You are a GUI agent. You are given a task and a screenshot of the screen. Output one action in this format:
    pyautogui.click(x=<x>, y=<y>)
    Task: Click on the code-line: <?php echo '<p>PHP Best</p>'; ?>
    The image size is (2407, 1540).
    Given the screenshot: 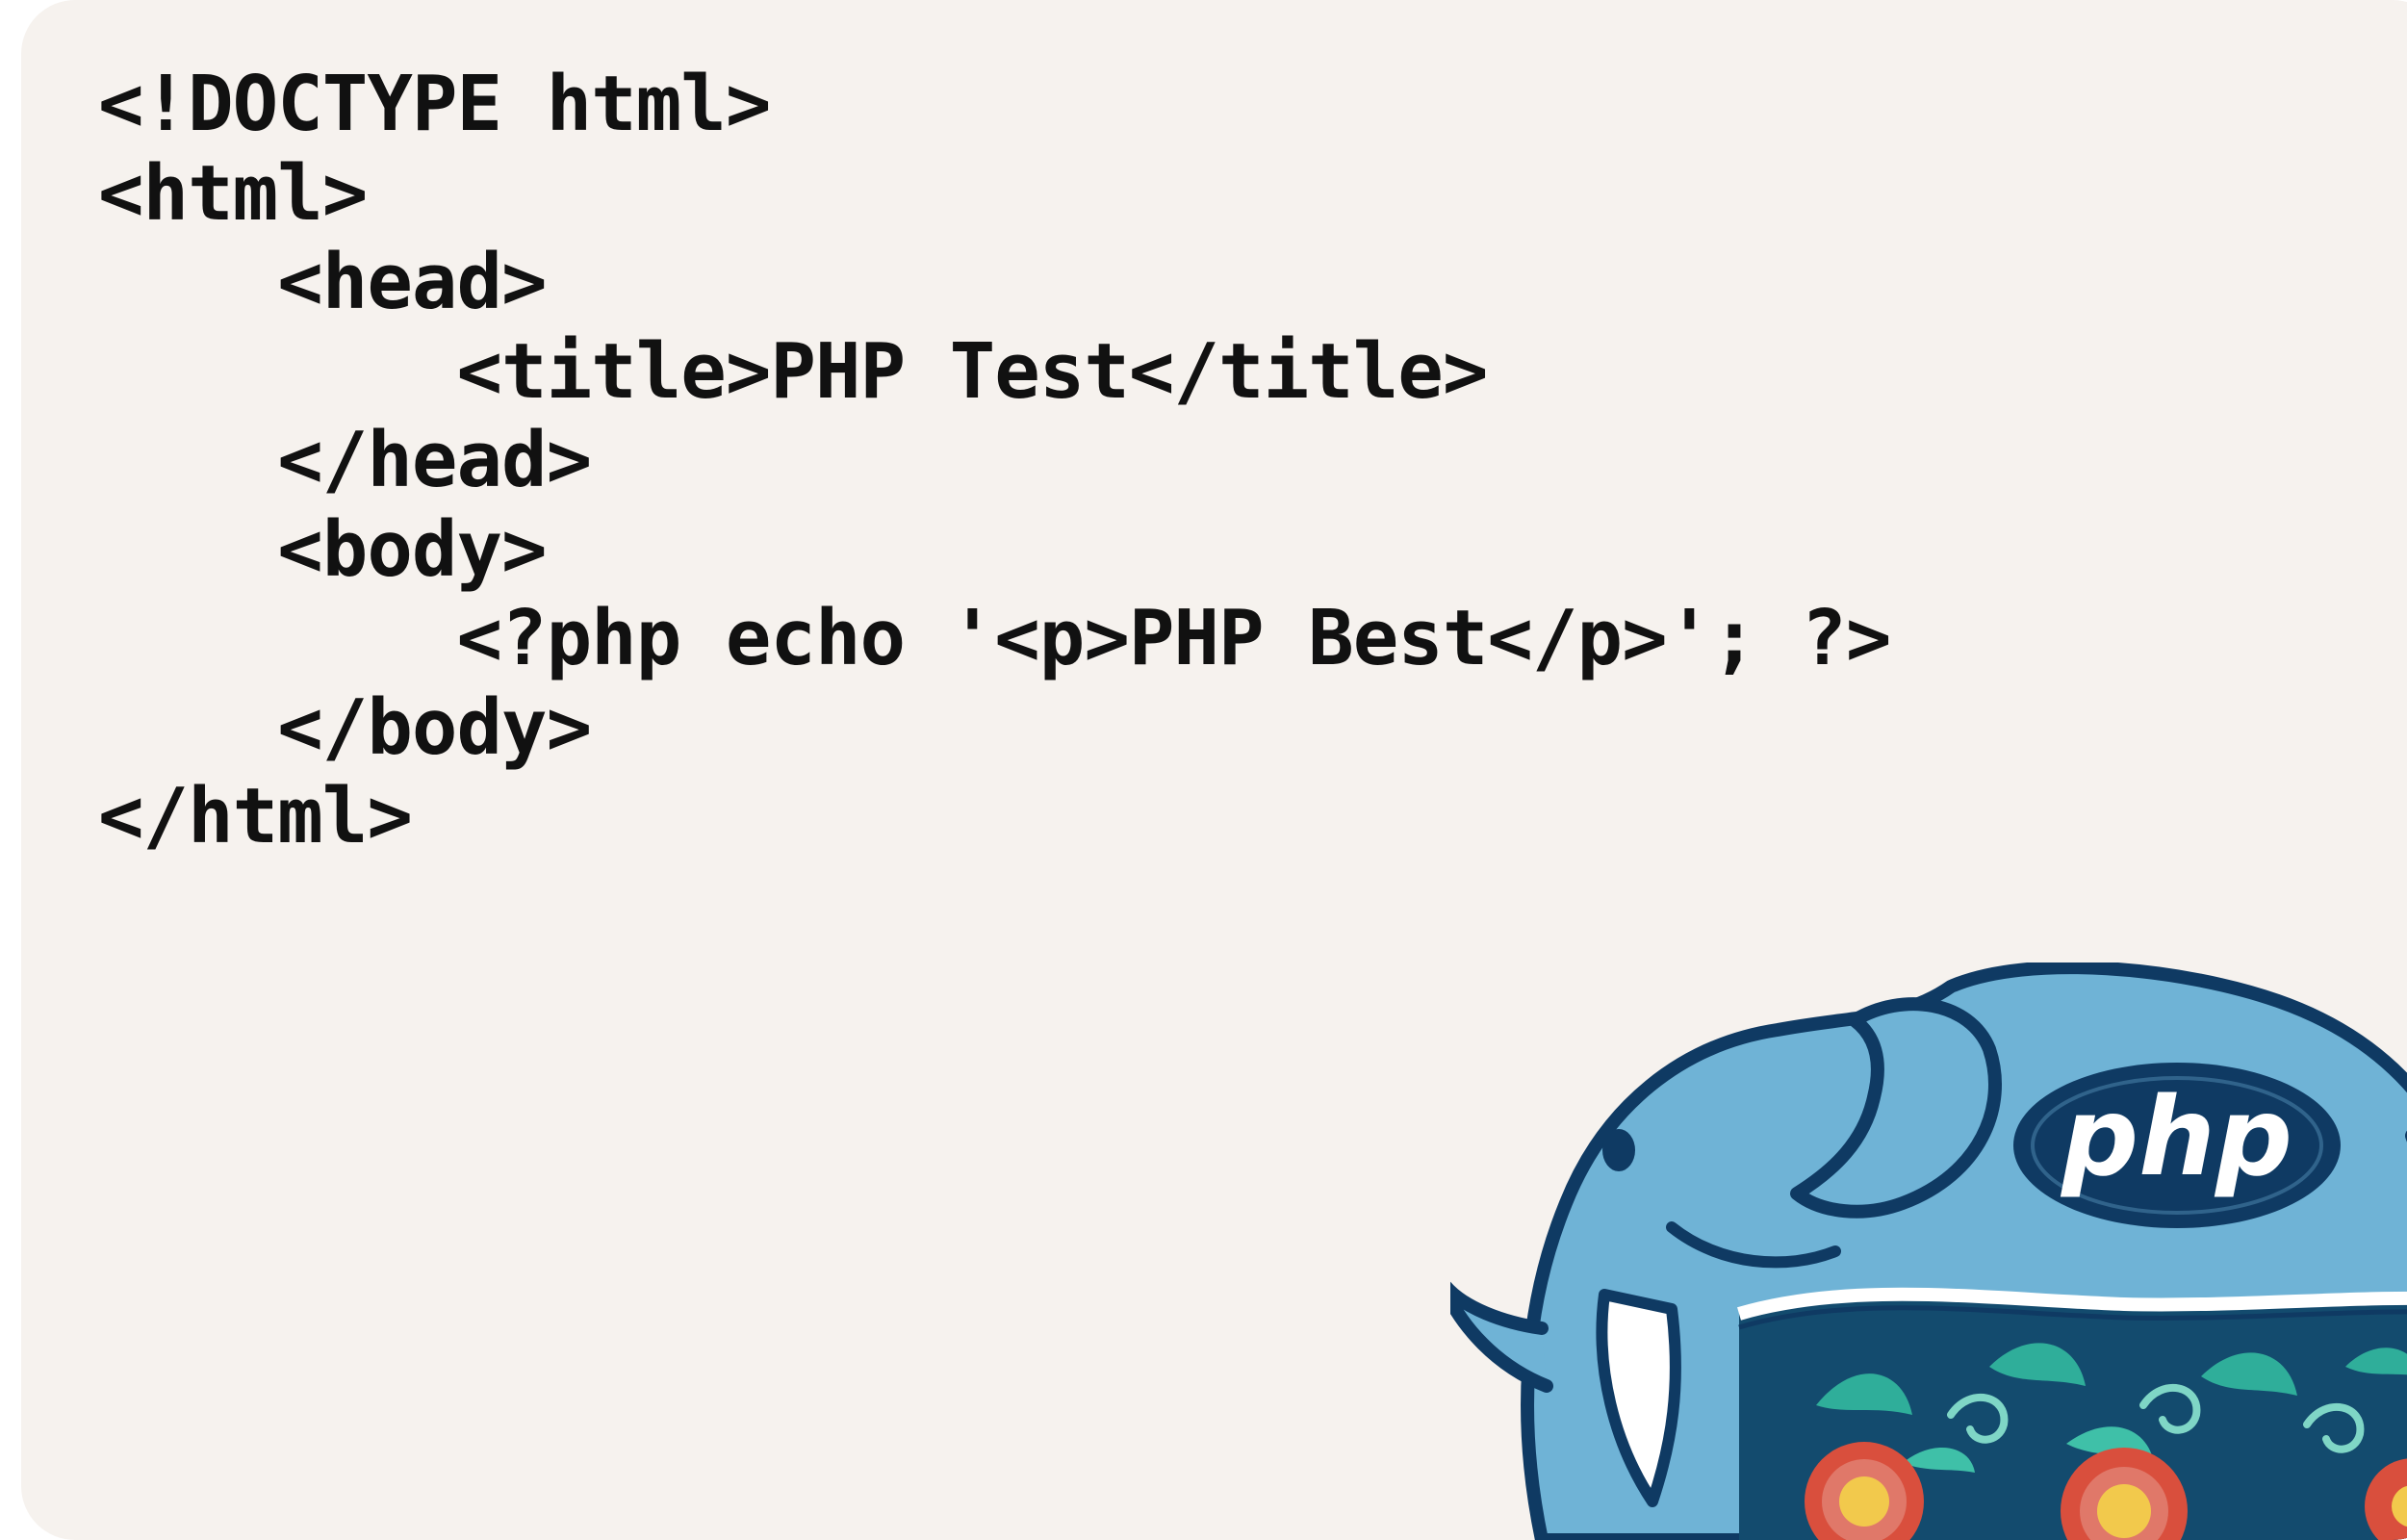 What is the action you would take?
    pyautogui.click(x=994, y=638)
    